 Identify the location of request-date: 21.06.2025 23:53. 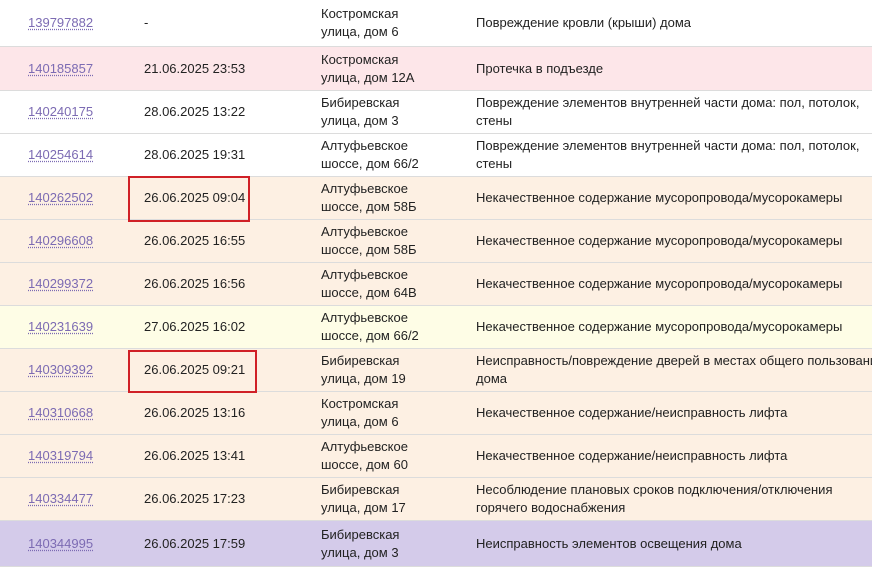
(195, 68).